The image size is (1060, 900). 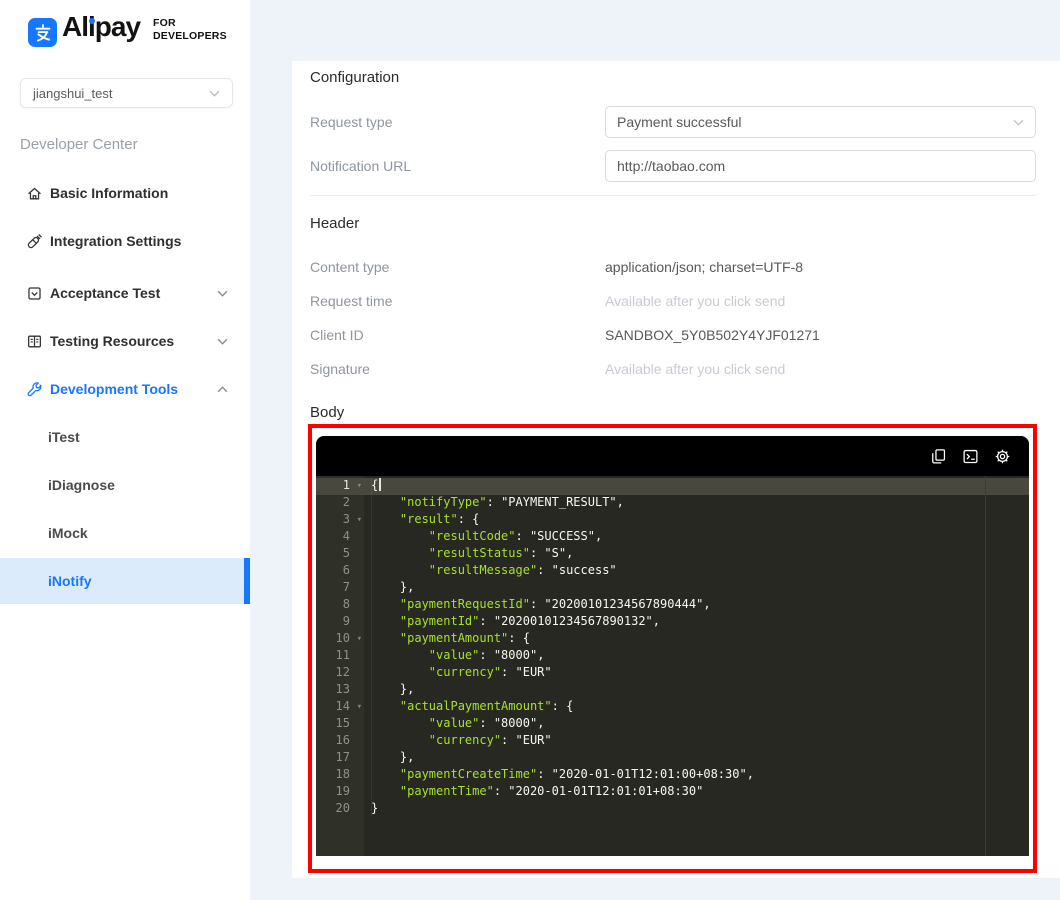 I want to click on sidebar-item-idiagnose: iDiagnose, so click(x=125, y=485).